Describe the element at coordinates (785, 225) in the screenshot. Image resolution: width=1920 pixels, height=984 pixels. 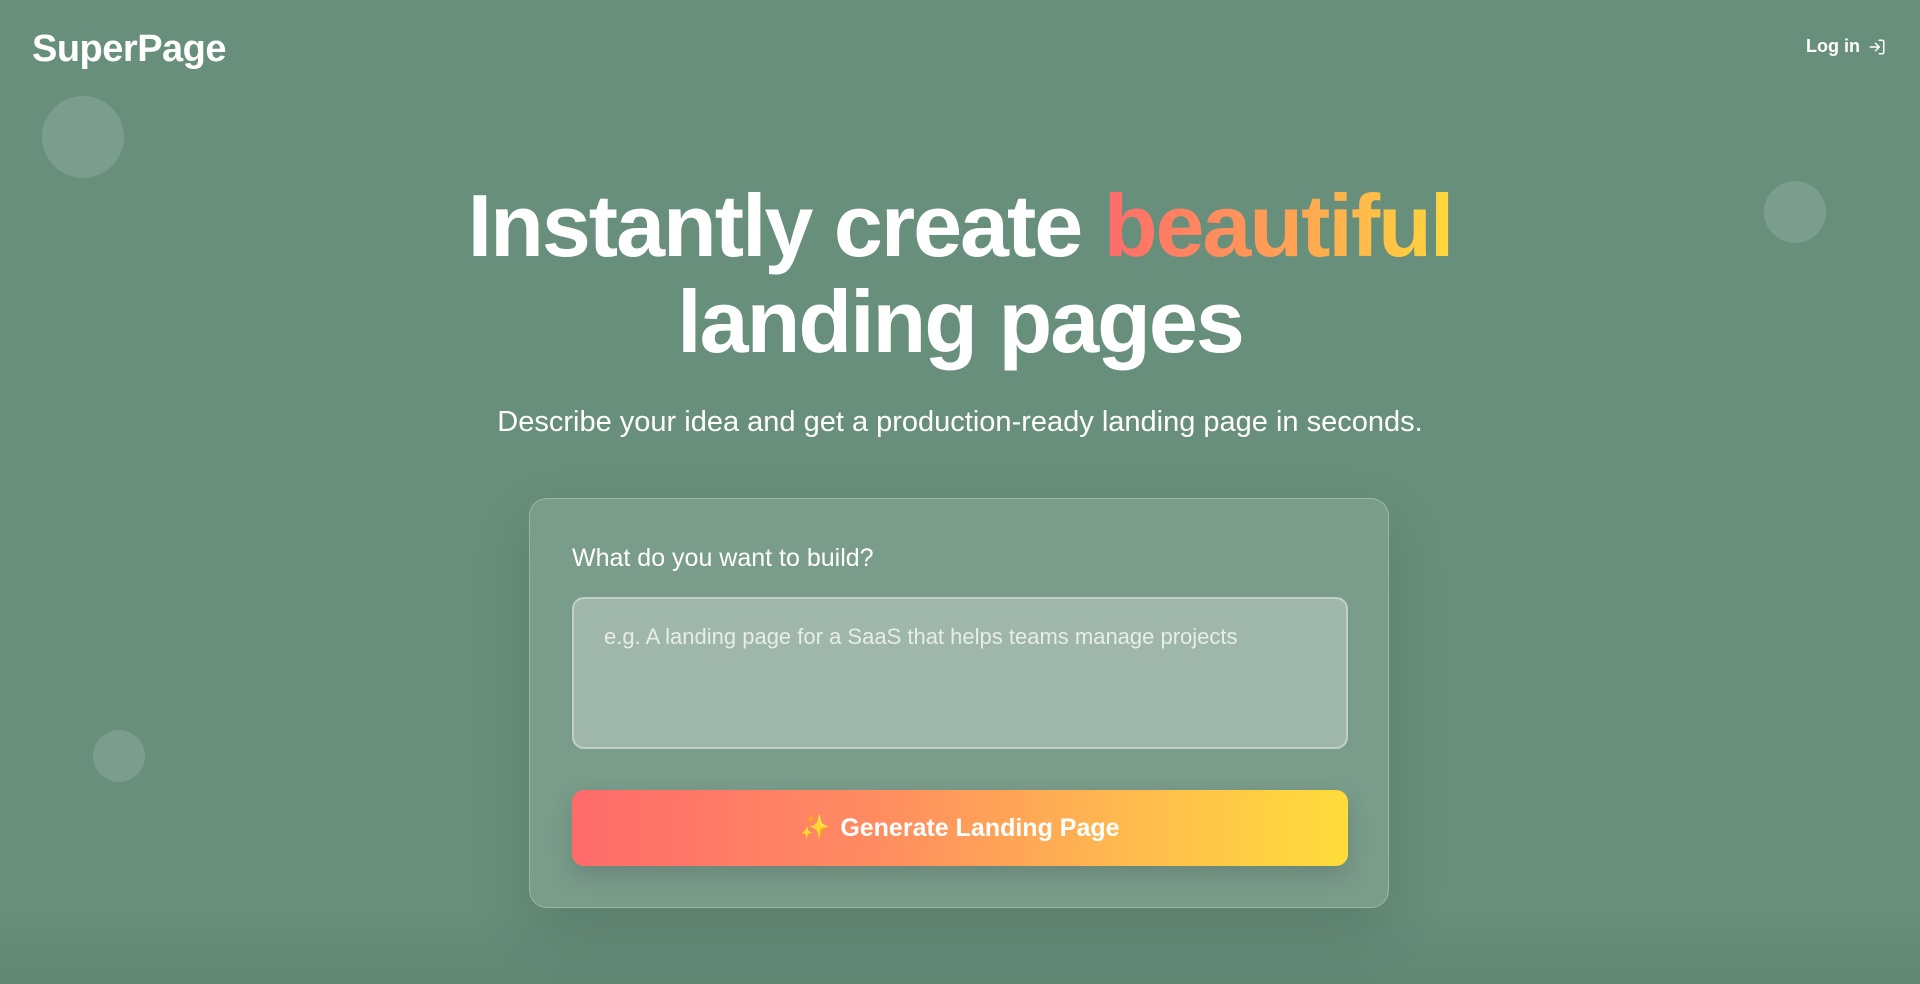
I see `headline-text: Instantly create` at that location.